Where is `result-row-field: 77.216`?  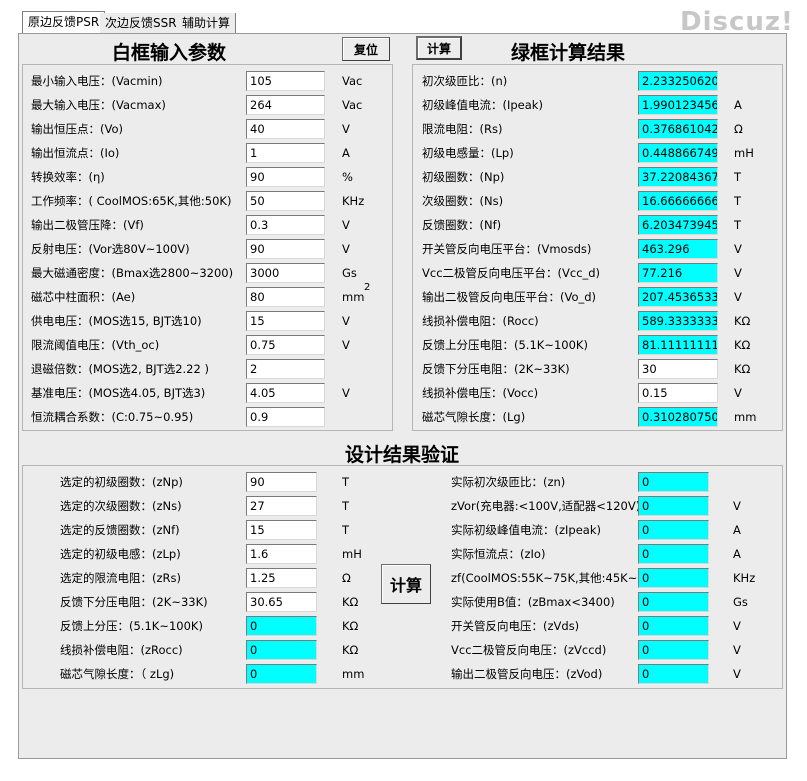 result-row-field: 77.216 is located at coordinates (678, 273).